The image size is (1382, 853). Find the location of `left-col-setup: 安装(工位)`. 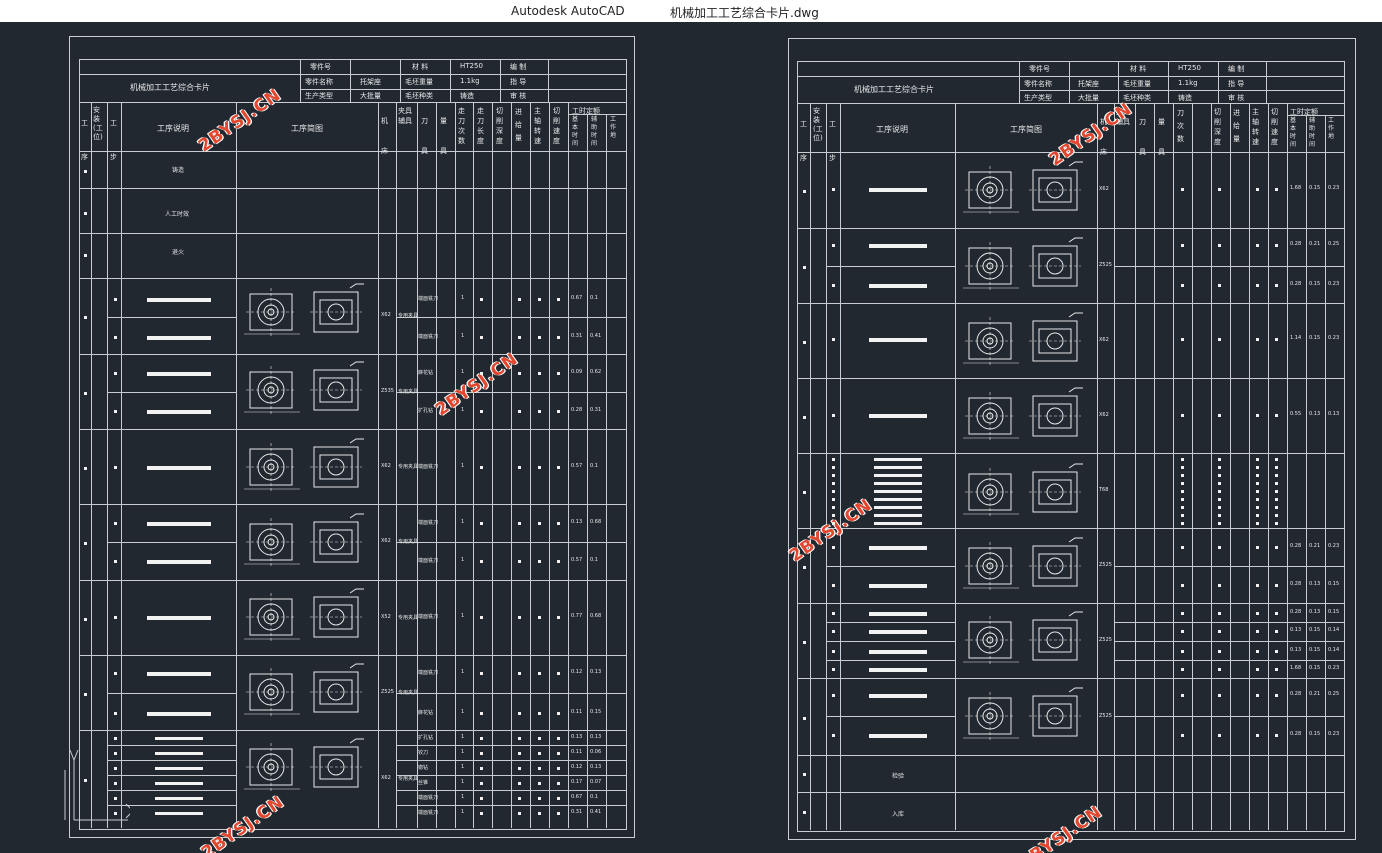

left-col-setup: 安装(工位) is located at coordinates (98, 123).